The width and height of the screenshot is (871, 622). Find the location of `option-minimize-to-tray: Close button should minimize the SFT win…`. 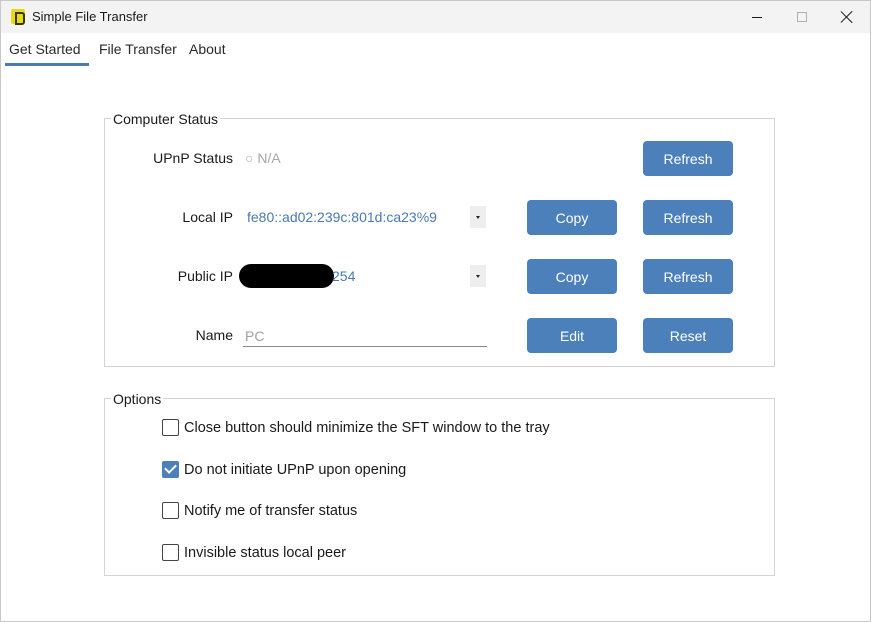

option-minimize-to-tray: Close button should minimize the SFT win… is located at coordinates (356, 427).